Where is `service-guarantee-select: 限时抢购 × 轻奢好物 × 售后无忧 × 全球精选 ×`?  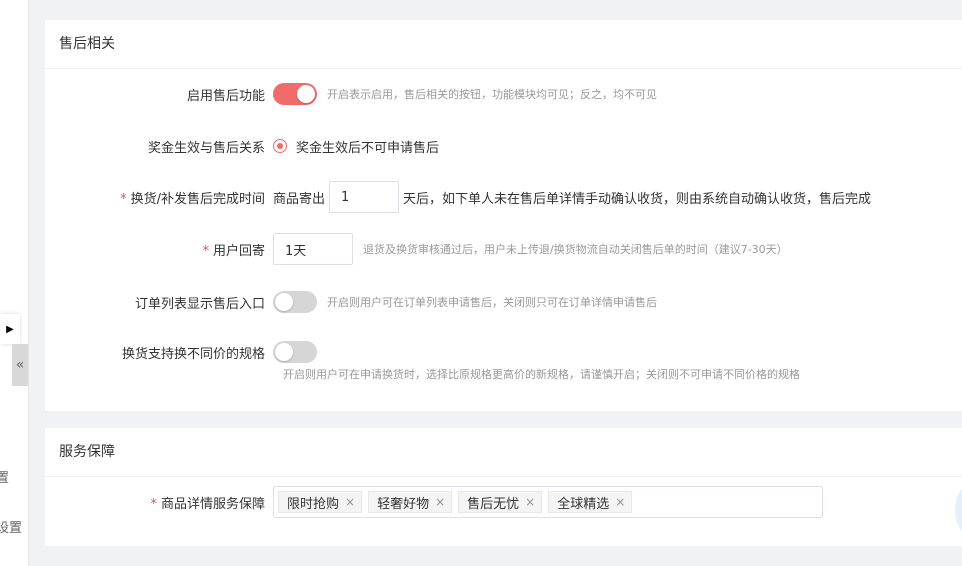
service-guarantee-select: 限时抢购 × 轻奢好物 × 售后无忧 × 全球精选 × is located at coordinates (548, 502).